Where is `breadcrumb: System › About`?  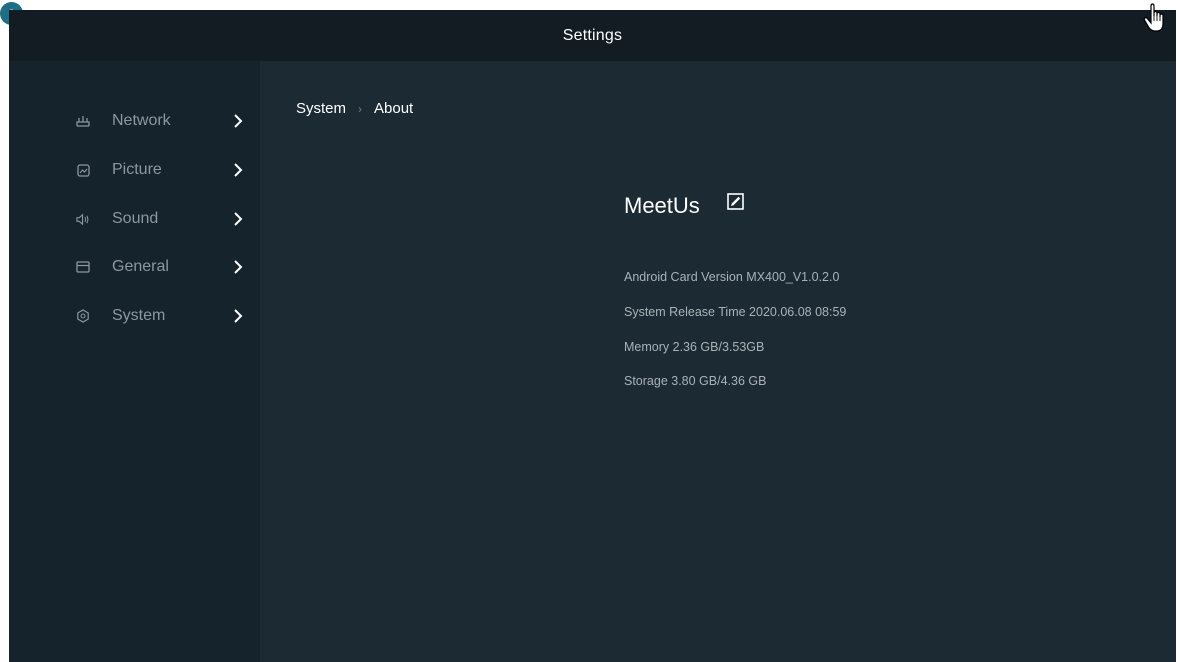 breadcrumb: System › About is located at coordinates (354, 108).